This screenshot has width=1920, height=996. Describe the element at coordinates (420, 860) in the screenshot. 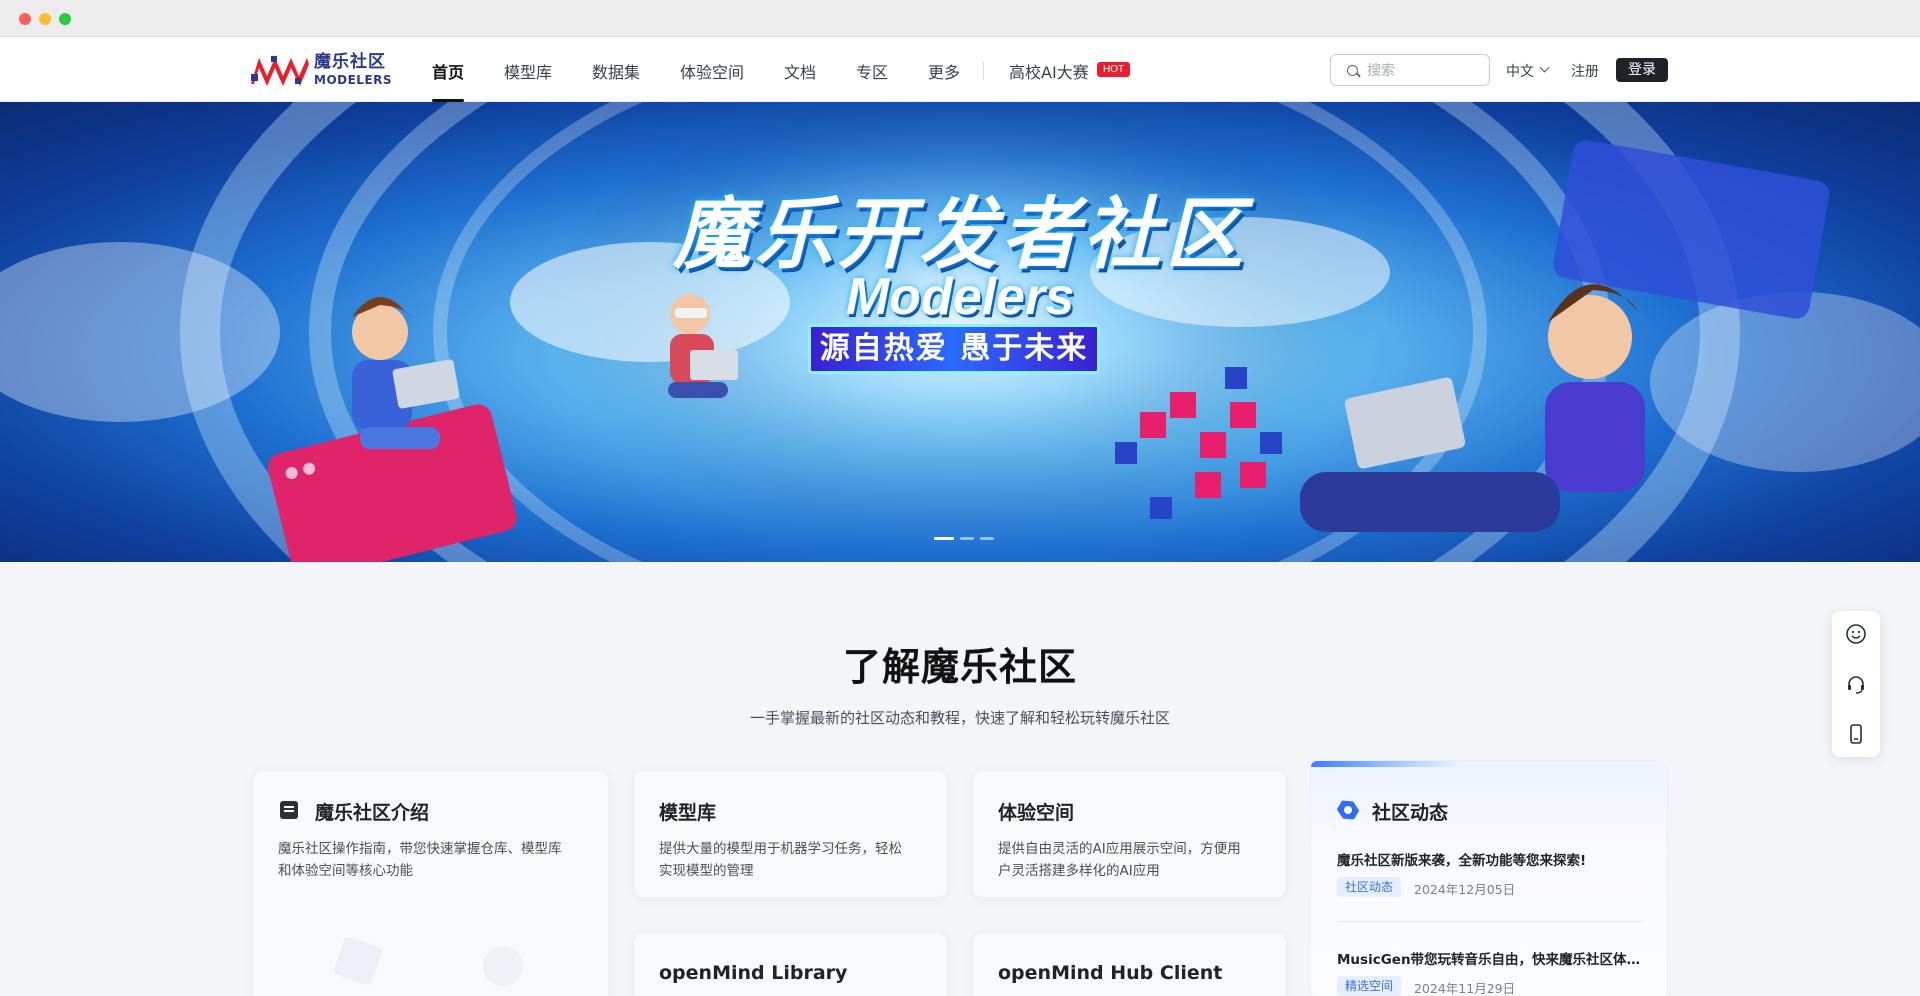

I see `card-description: 魔乐社区操作指南，带您快速掌握仓库、模型库 和体验空间等核心功能` at that location.